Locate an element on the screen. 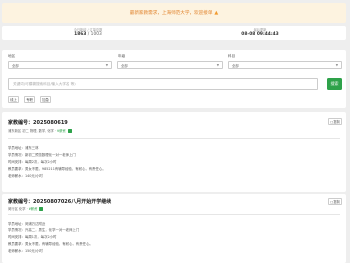 This screenshot has height=263, width=350. job-detail-line: 学员情况：新初二预览数理化一对一老师上门 is located at coordinates (42, 155).